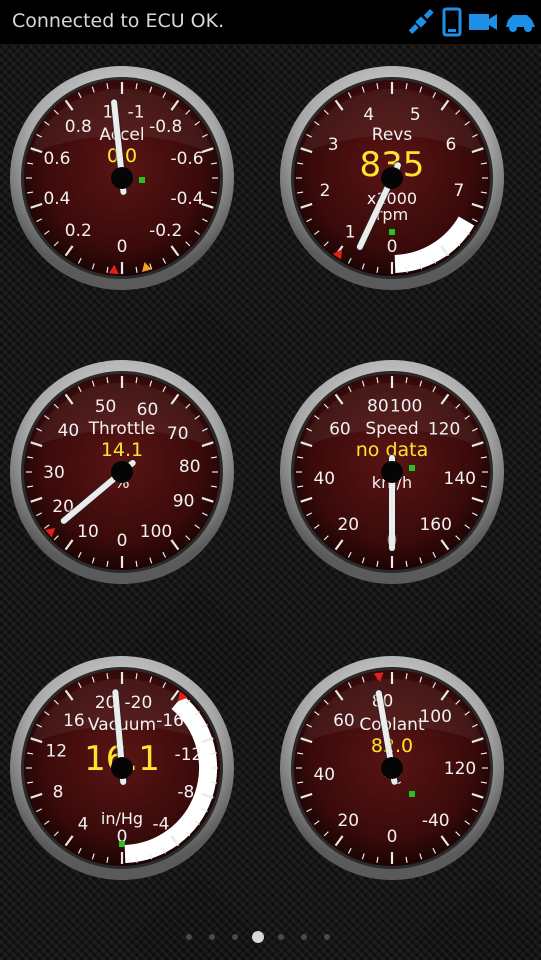 The image size is (541, 960). I want to click on gauge-tick-label: 7, so click(459, 191).